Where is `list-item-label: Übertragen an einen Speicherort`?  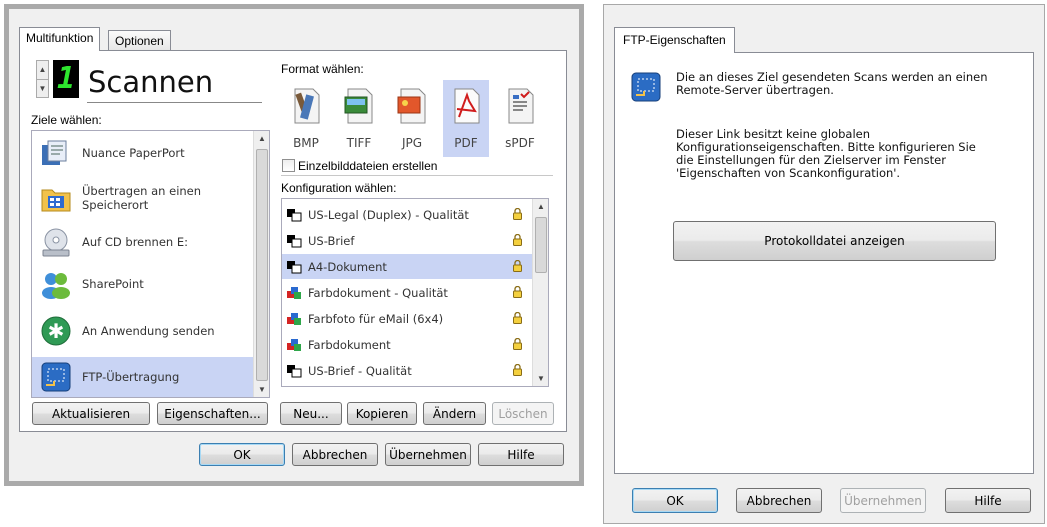 list-item-label: Übertragen an einen Speicherort is located at coordinates (142, 198).